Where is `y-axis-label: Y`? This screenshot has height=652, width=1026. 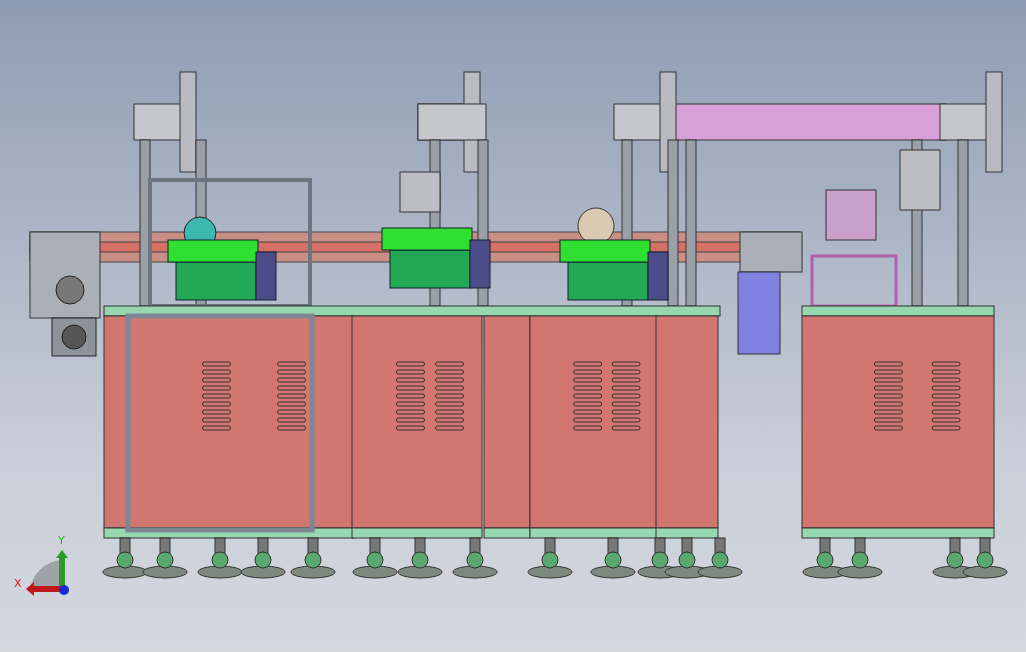 y-axis-label: Y is located at coordinates (61, 540).